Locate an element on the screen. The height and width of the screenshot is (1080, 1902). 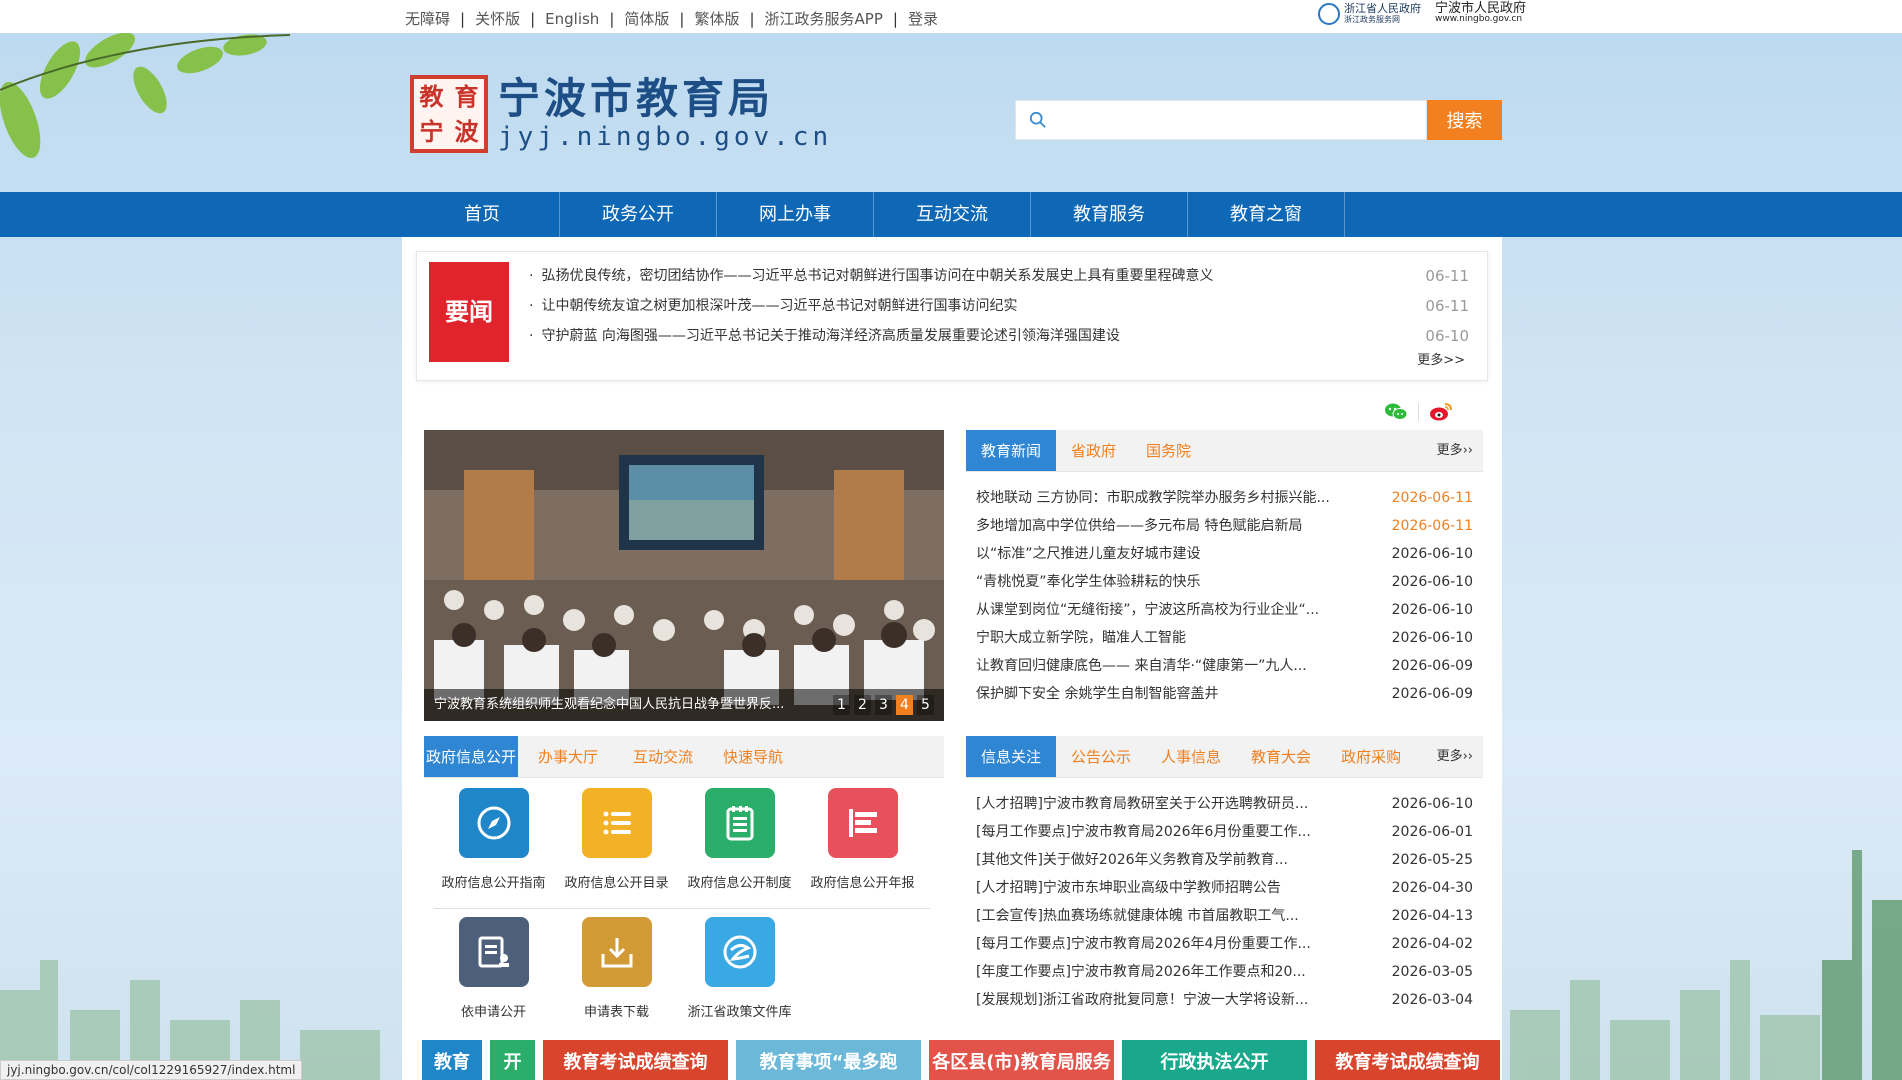
photo-carousel: 宁波教育系统组织师生观看纪念中国人民抗日战争暨世界反... 1 2 3 4 5 is located at coordinates (684, 575).